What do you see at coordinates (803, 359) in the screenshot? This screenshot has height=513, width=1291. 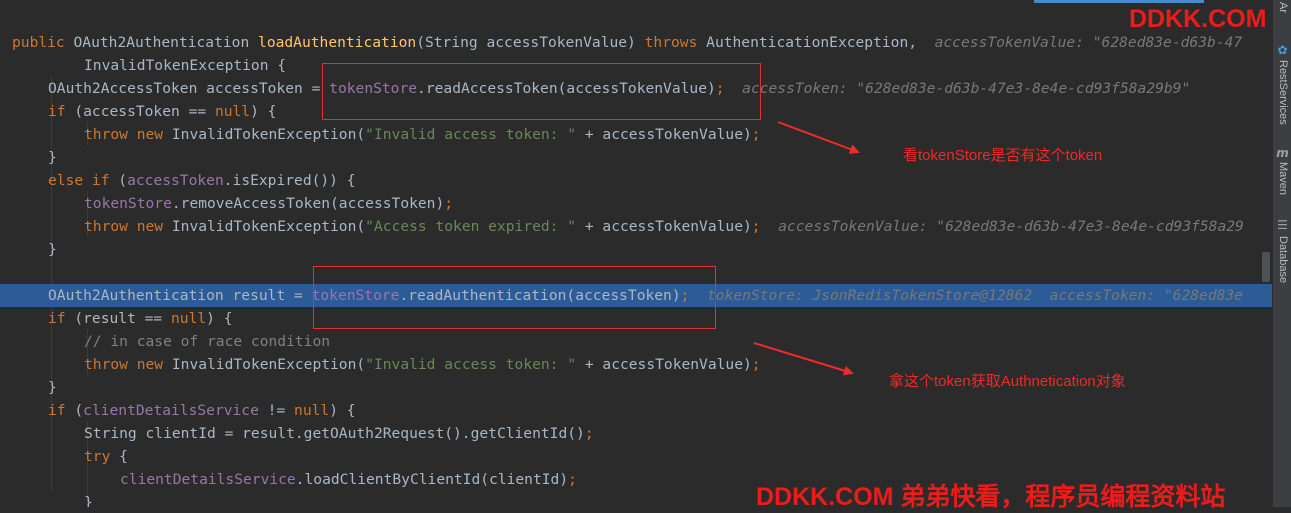 I see `arrow-to-second-note` at bounding box center [803, 359].